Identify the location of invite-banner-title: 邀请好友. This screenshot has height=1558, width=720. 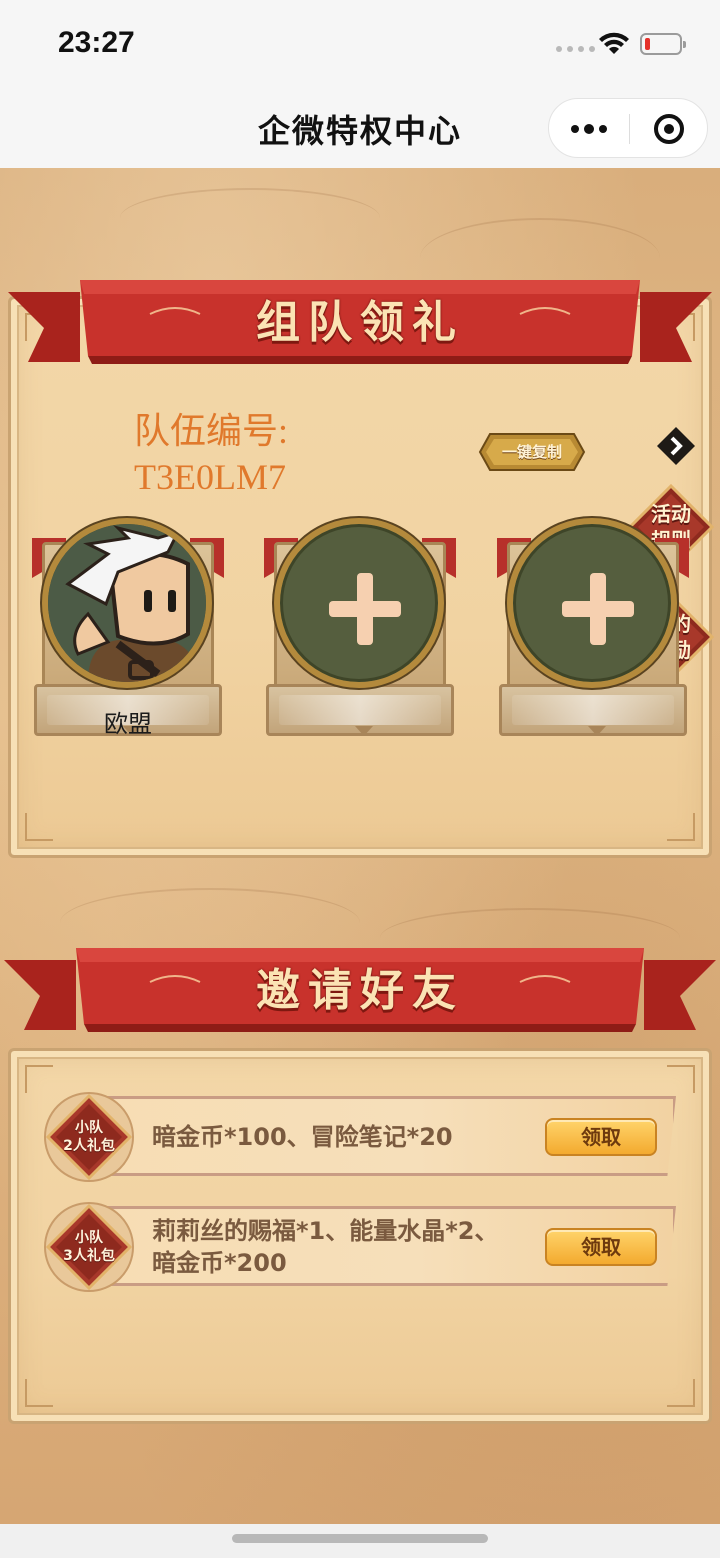
(360, 990).